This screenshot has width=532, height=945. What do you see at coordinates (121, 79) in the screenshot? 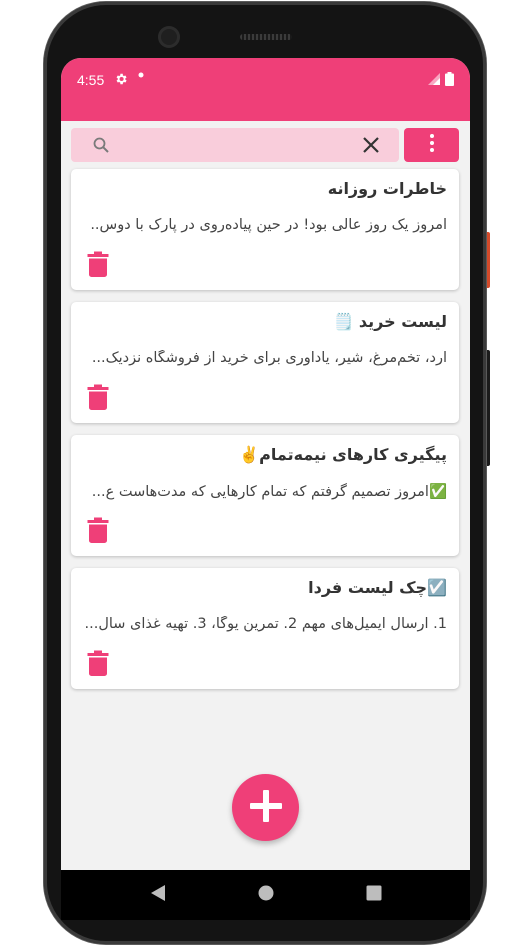
I see `gear-icon` at bounding box center [121, 79].